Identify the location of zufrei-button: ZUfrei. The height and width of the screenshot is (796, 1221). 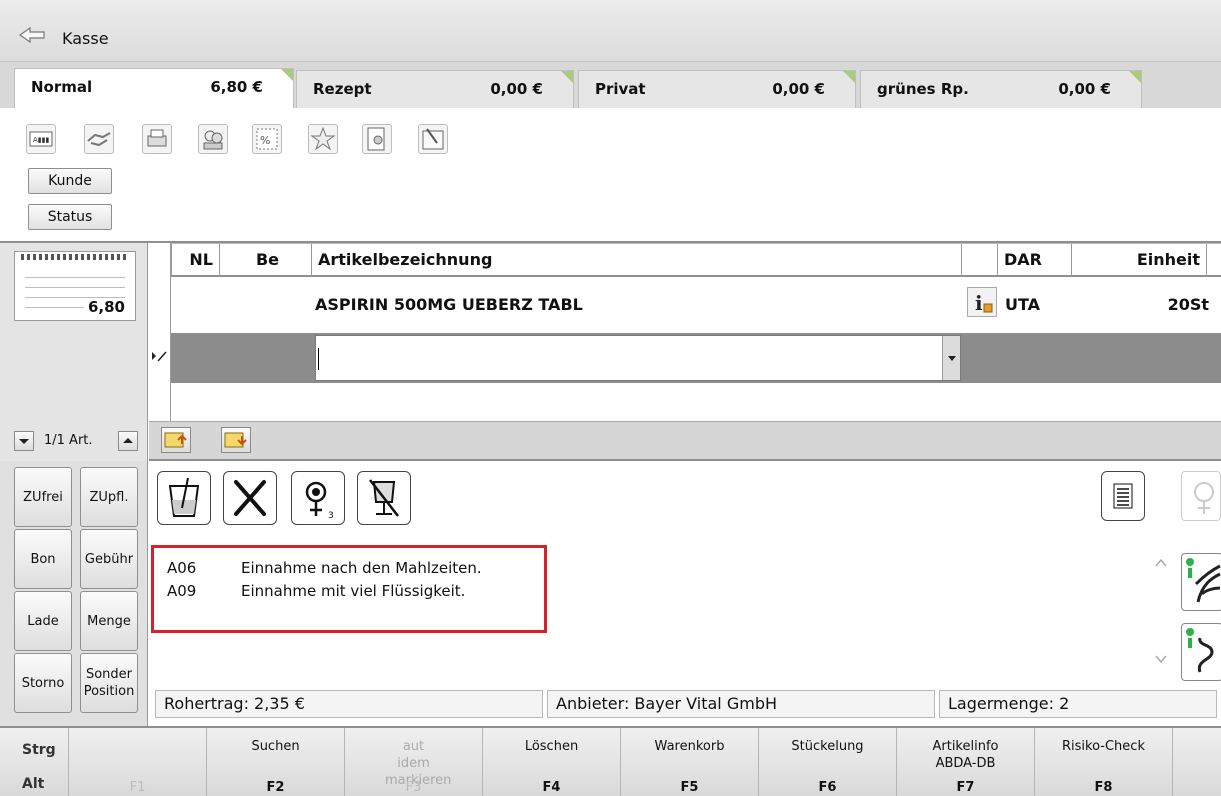
(43, 497).